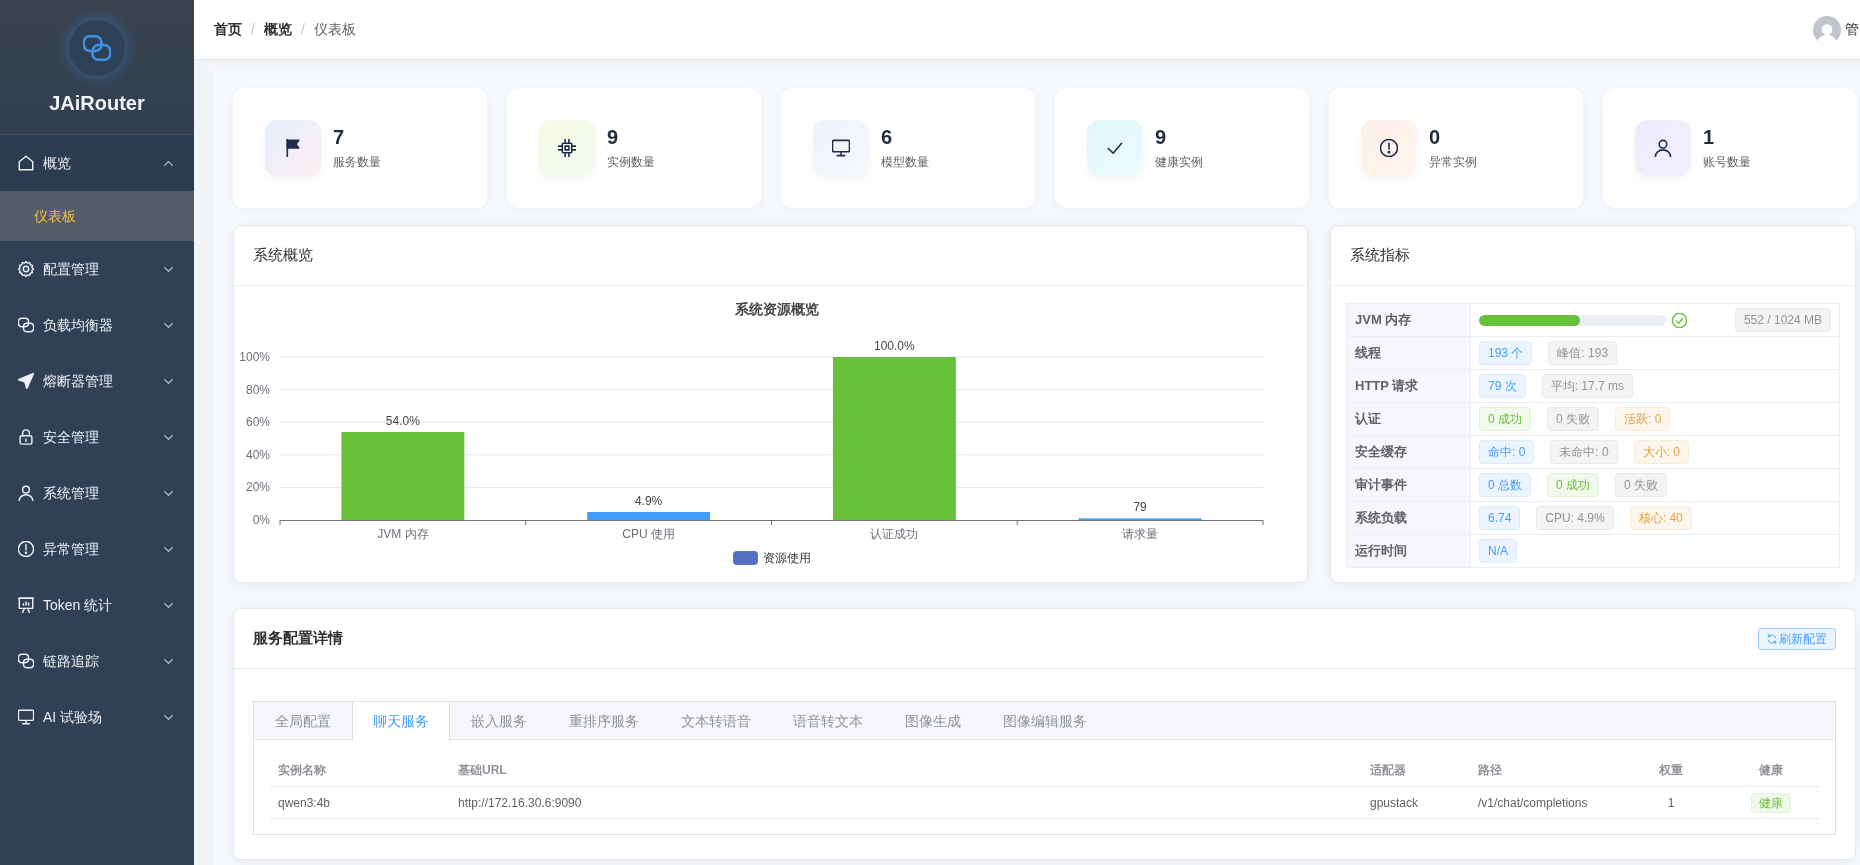 Image resolution: width=1860 pixels, height=865 pixels. I want to click on breadcrumb-link: 首页, so click(228, 29).